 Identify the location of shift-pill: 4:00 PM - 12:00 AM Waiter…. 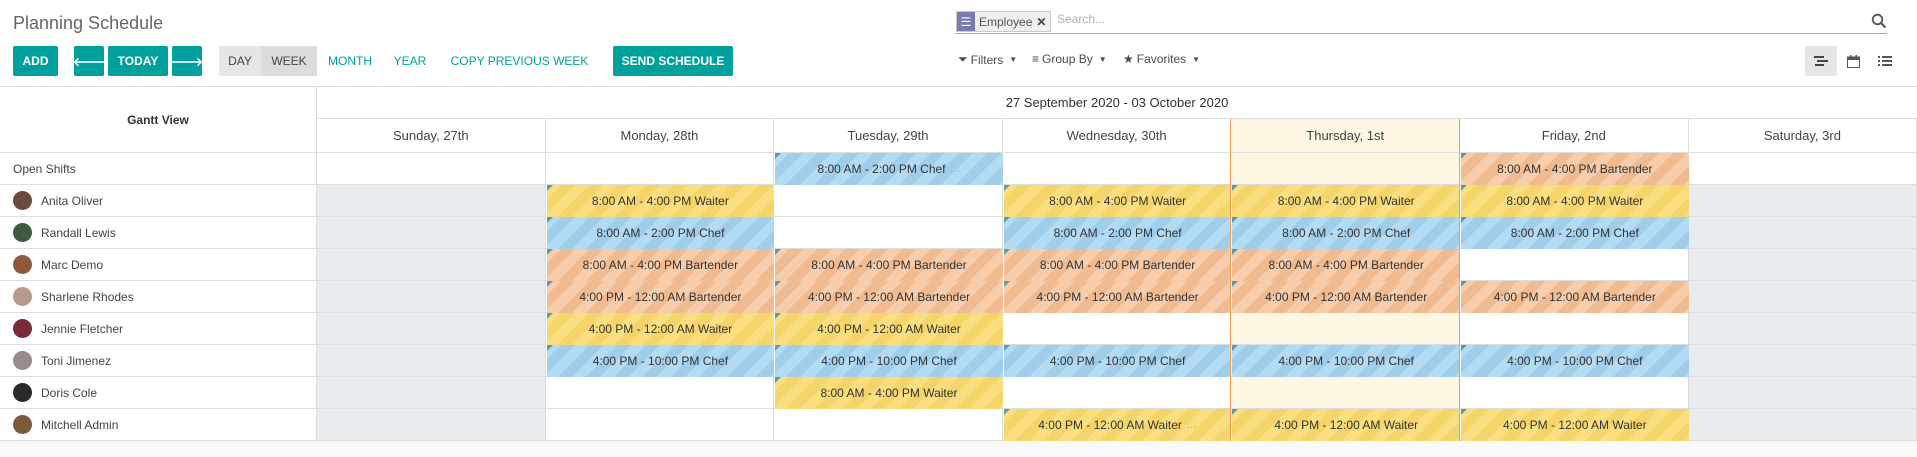
(1117, 425).